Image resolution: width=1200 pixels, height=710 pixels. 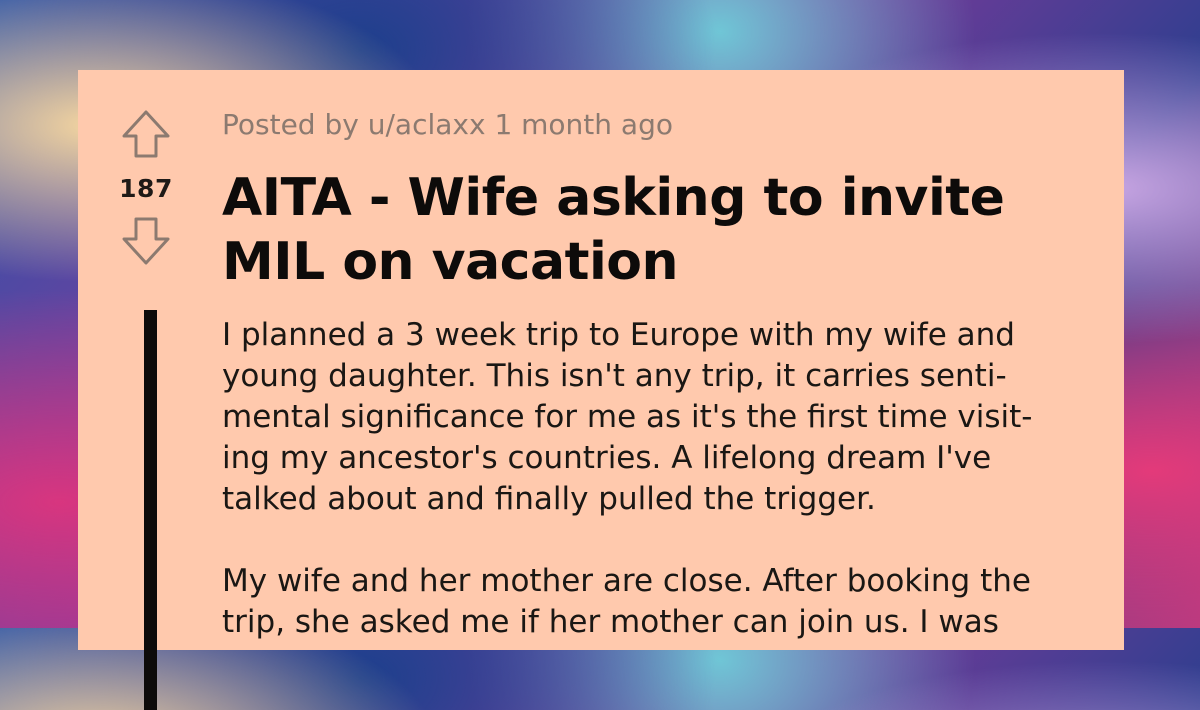 I want to click on vote-column: 187, so click(x=146, y=187).